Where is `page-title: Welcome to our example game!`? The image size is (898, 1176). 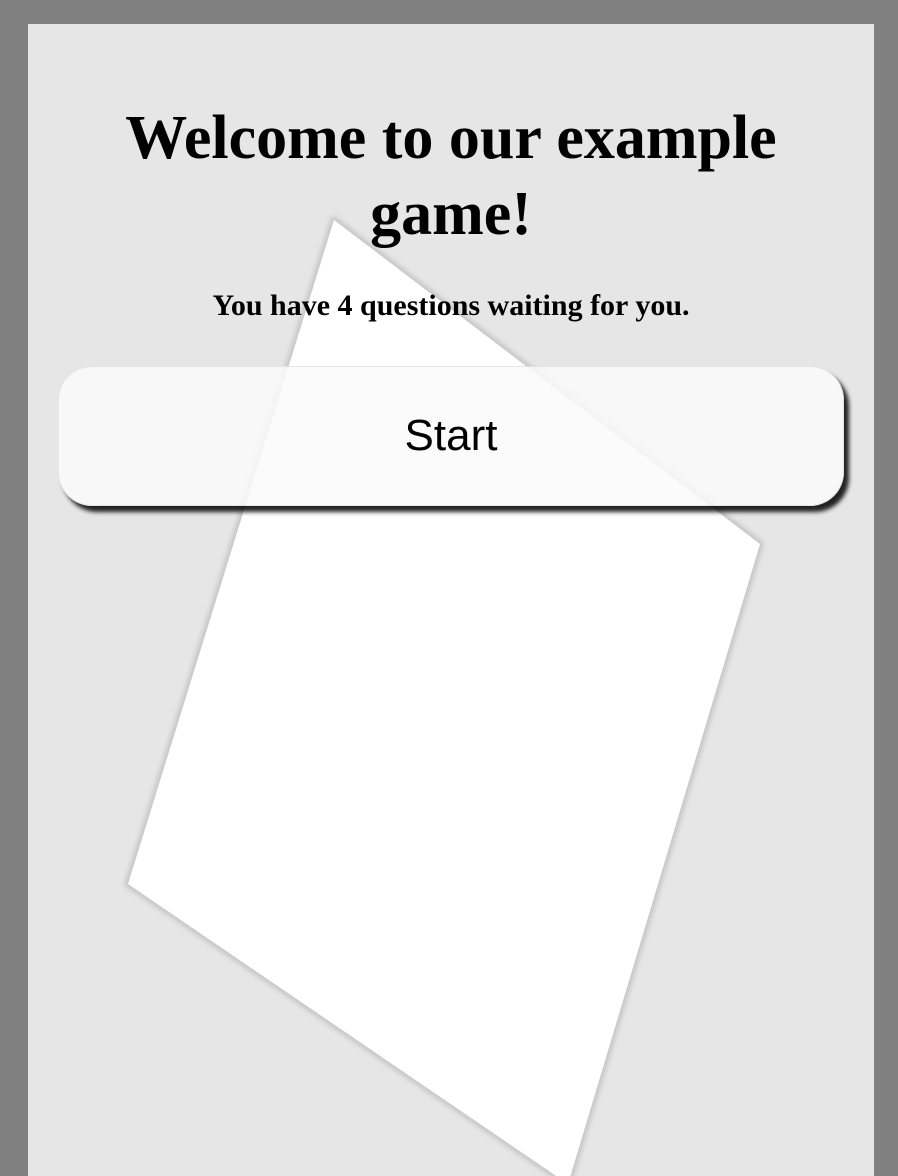
page-title: Welcome to our example game! is located at coordinates (451, 176).